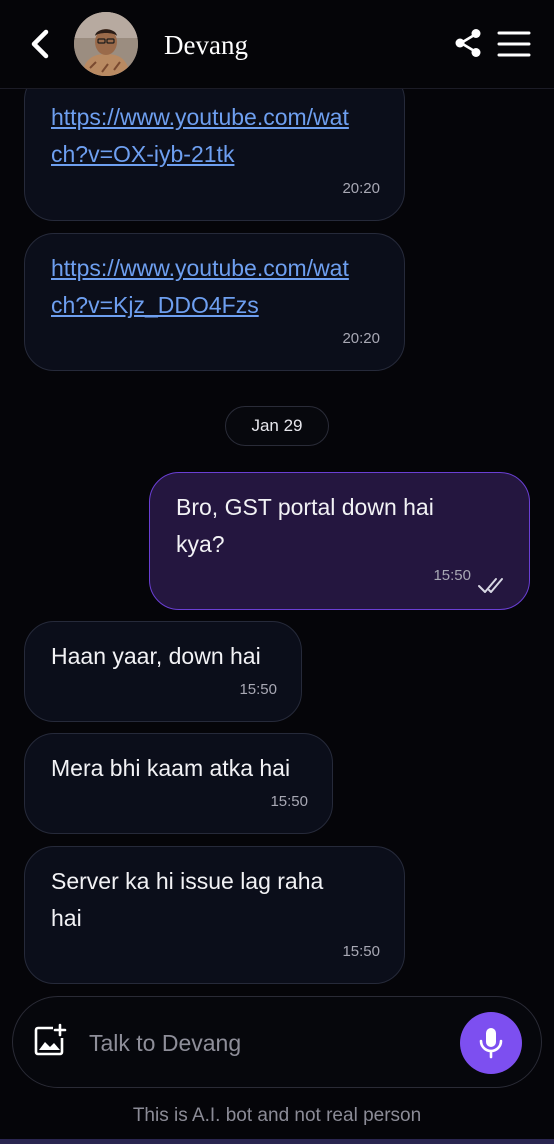 The image size is (554, 1144). I want to click on microphone-icon, so click(491, 1043).